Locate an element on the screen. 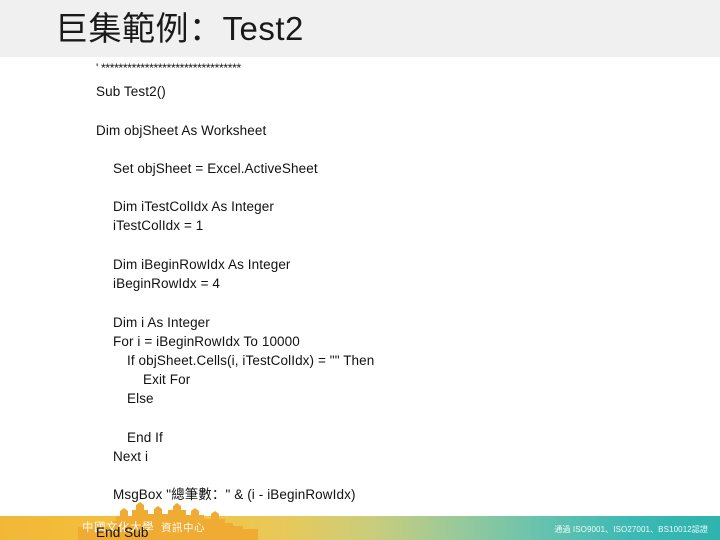  code-line: End If is located at coordinates (145, 437).